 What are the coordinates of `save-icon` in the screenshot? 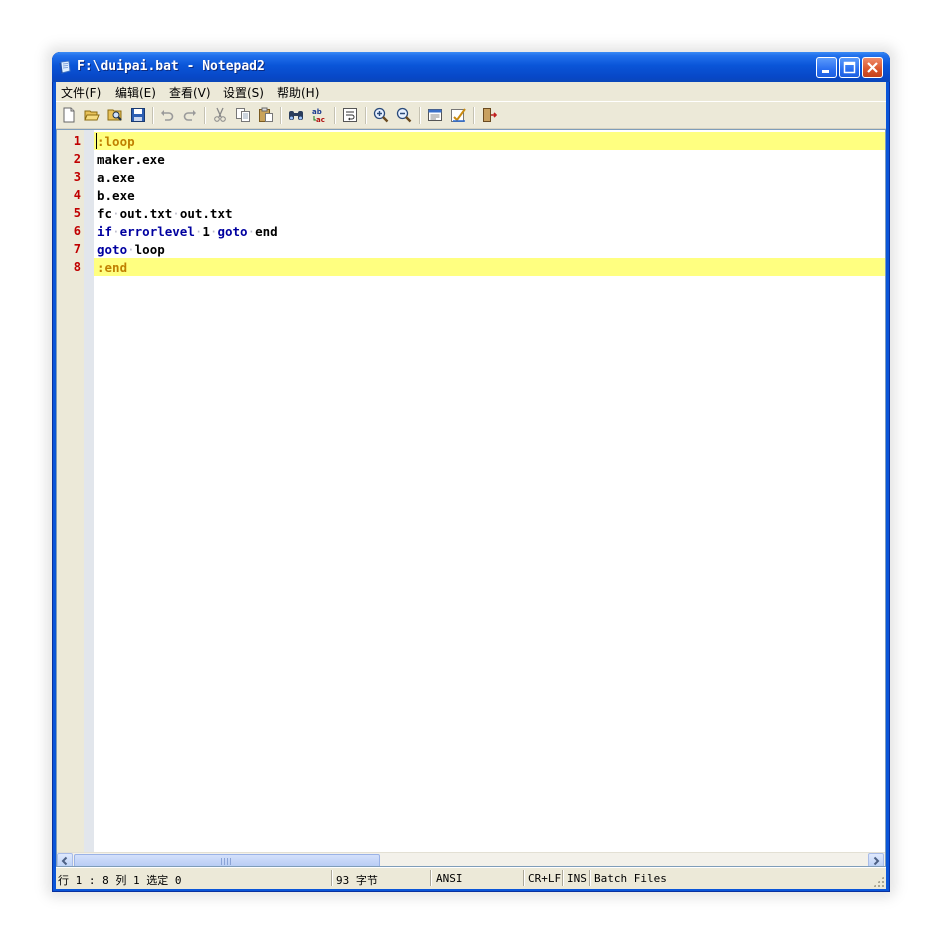 It's located at (138, 115).